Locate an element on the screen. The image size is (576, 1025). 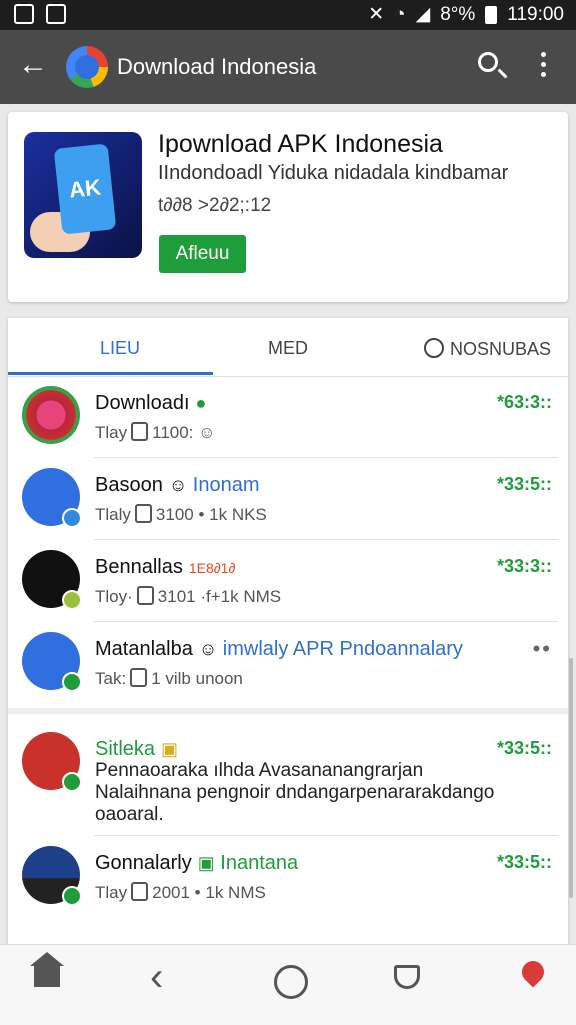
shield-icon is located at coordinates (407, 977).